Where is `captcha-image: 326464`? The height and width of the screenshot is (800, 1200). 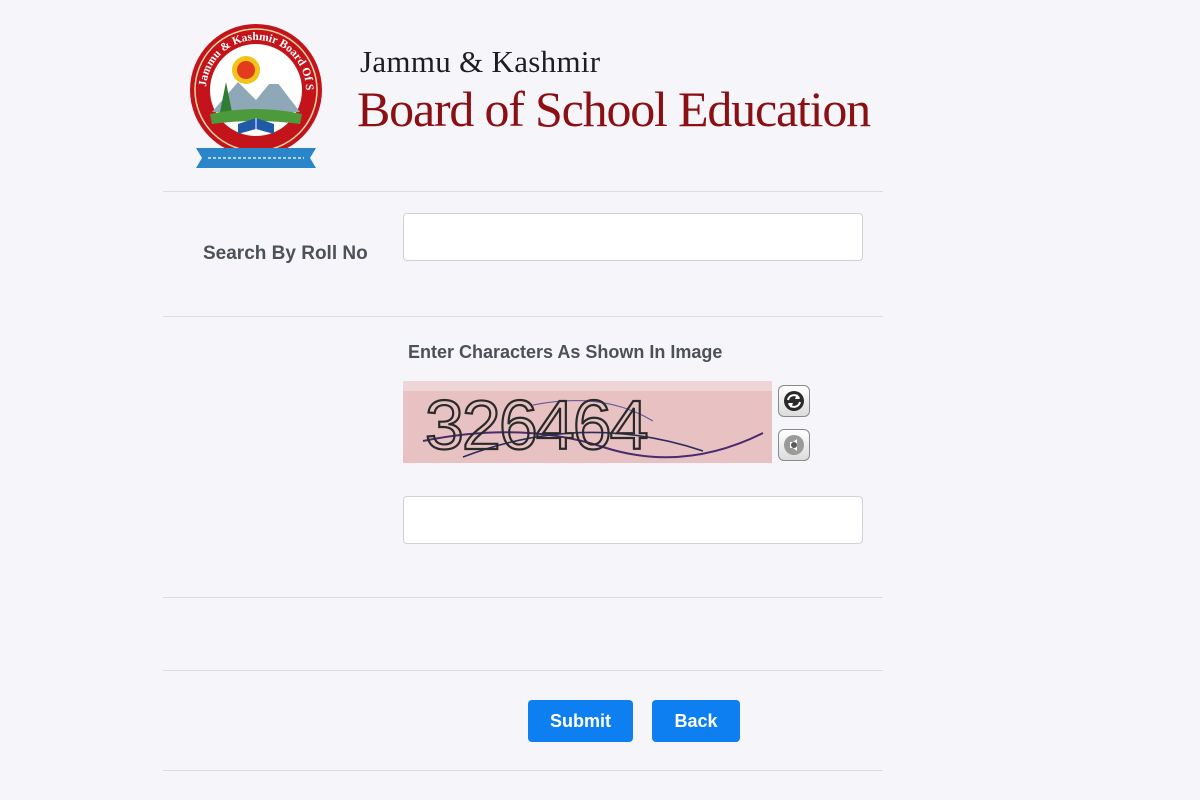
captcha-image: 326464 is located at coordinates (587, 422).